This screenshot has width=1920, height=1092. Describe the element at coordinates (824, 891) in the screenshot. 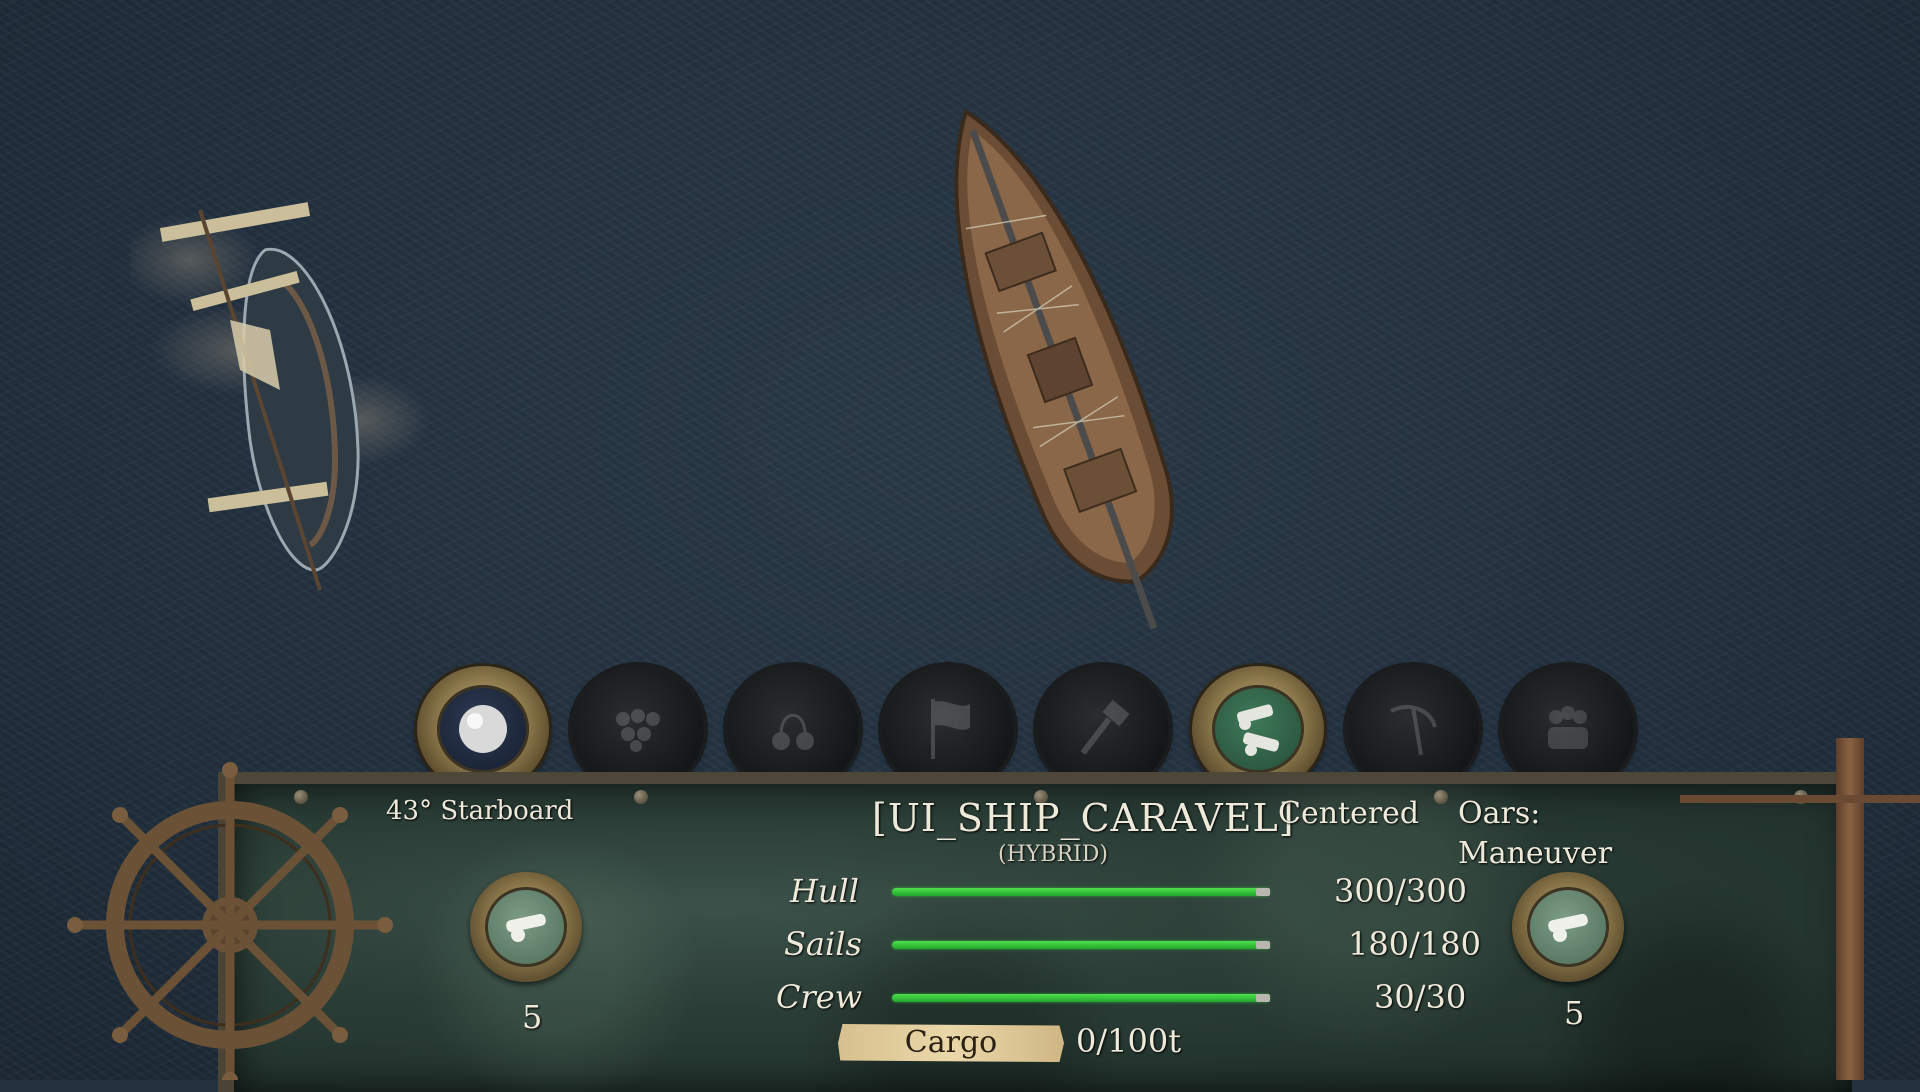

I see `hull-label: Hull` at that location.